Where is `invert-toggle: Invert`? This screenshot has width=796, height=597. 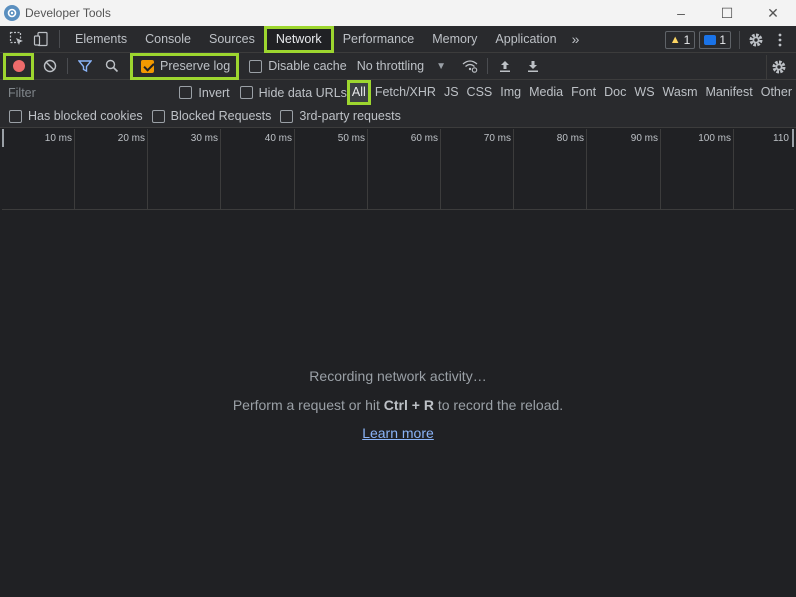
invert-toggle: Invert is located at coordinates (204, 92).